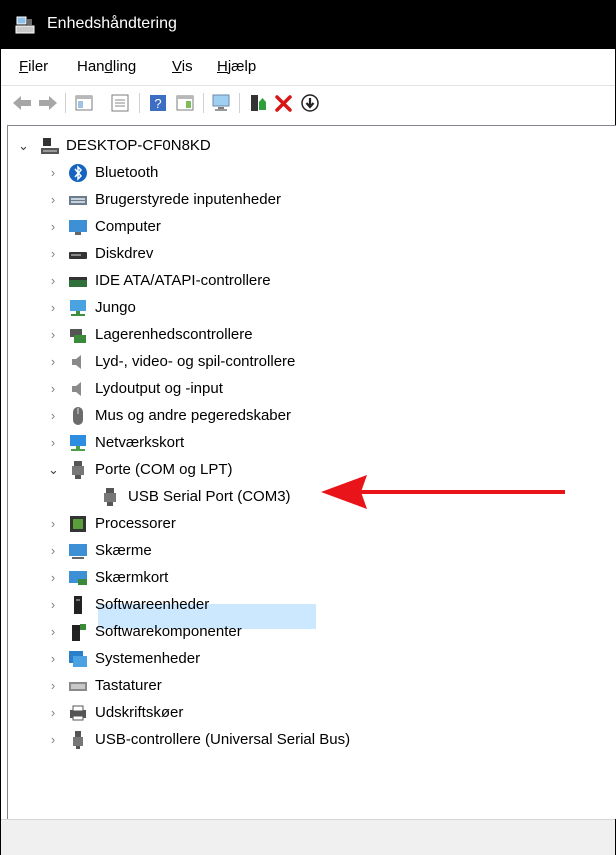  I want to click on bluetooth-icon, so click(78, 173).